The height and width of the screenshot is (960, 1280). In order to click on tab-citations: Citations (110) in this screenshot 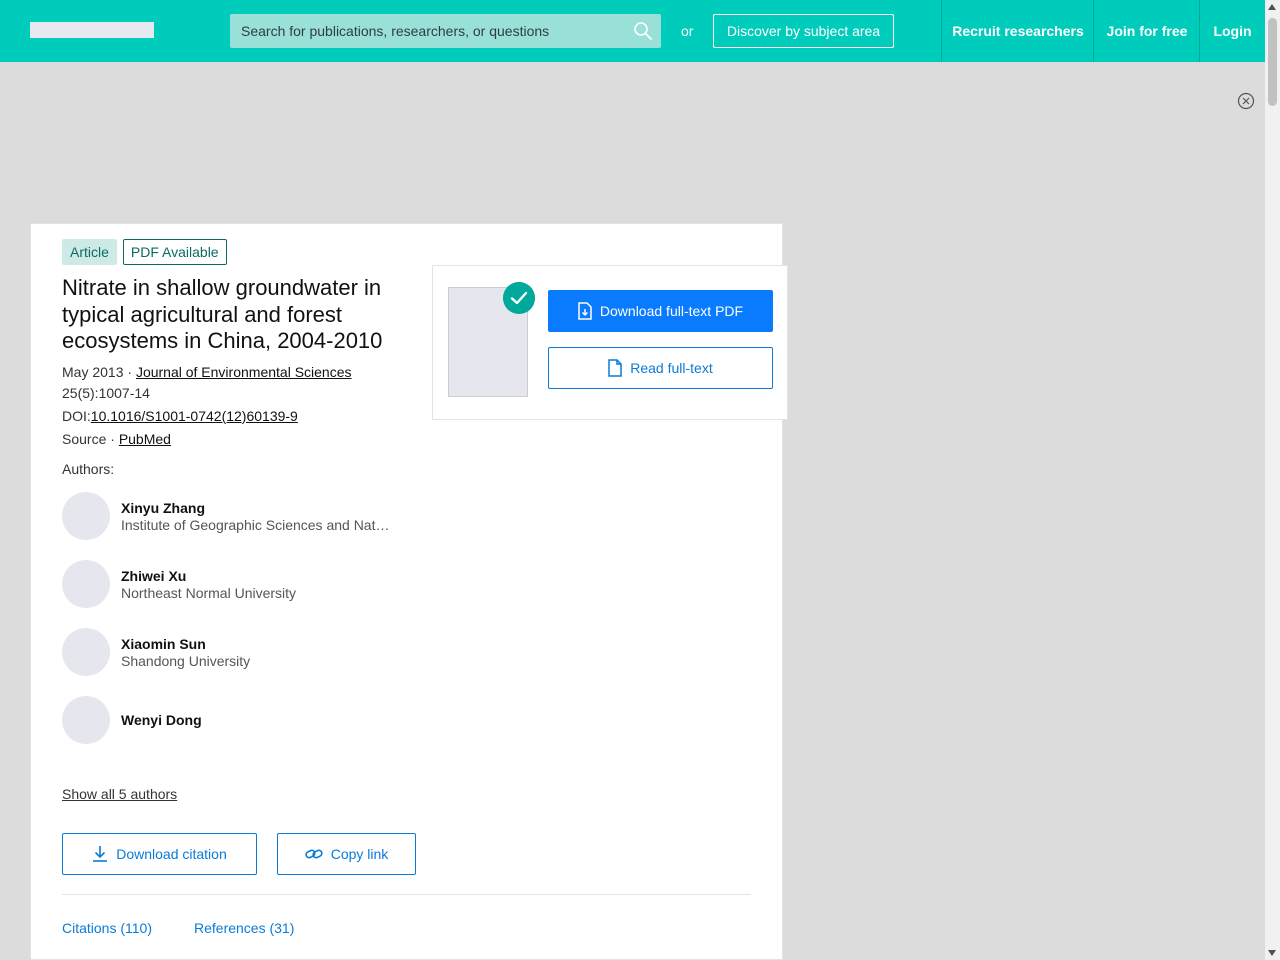, I will do `click(107, 928)`.